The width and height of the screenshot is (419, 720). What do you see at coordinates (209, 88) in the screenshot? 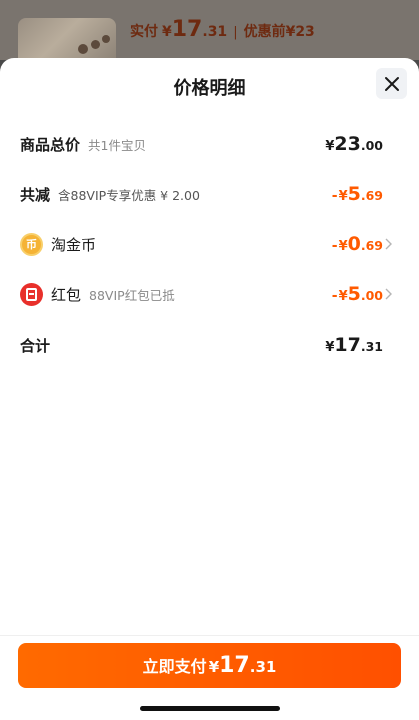
I see `sheet-title: 价格明细` at bounding box center [209, 88].